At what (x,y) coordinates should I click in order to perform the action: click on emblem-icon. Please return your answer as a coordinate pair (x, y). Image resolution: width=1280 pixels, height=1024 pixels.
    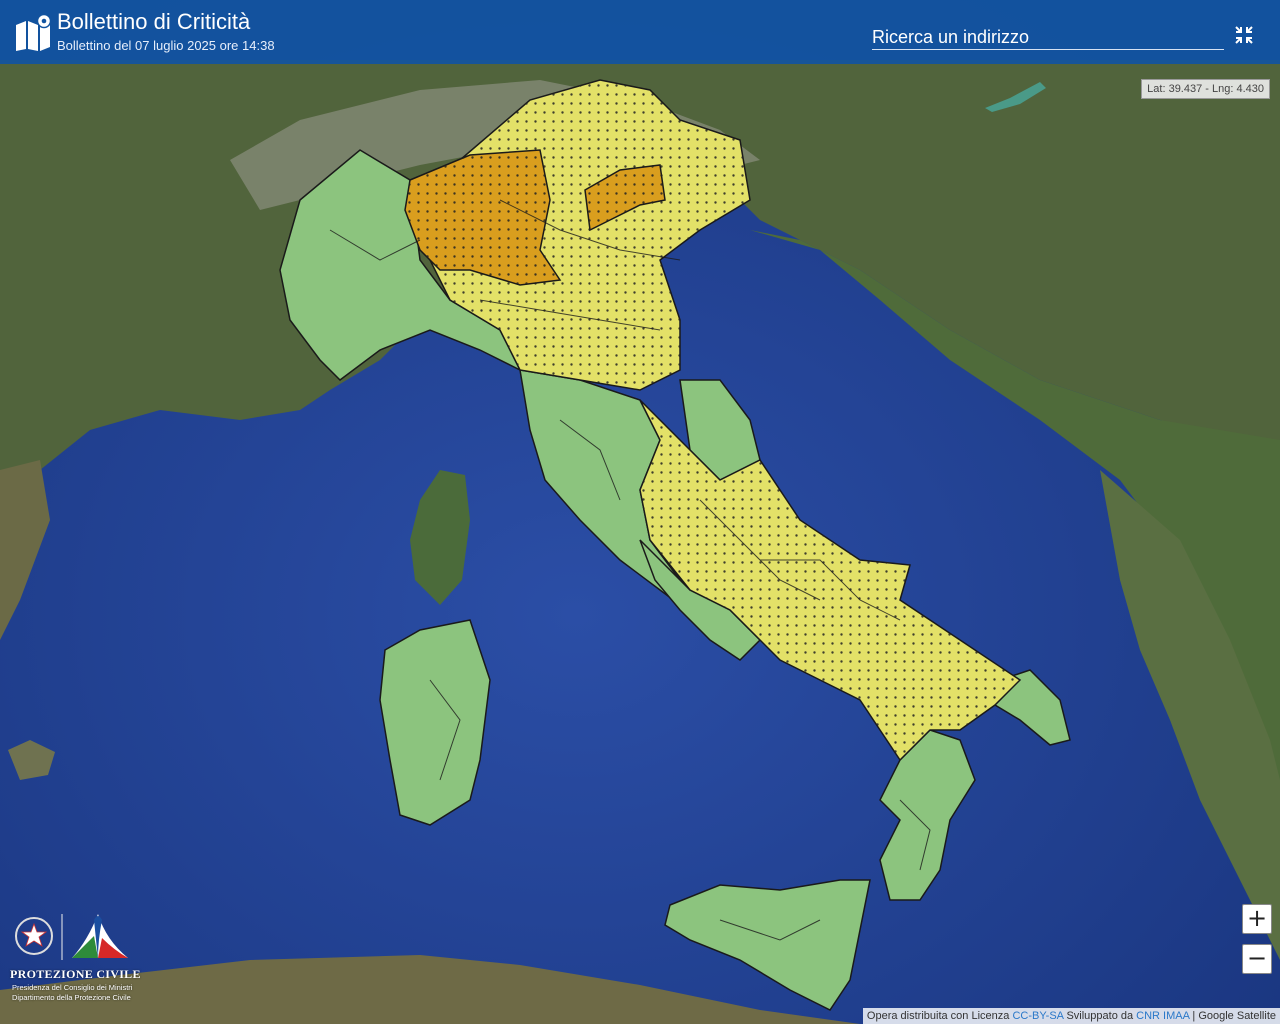
    Looking at the image, I should click on (71, 937).